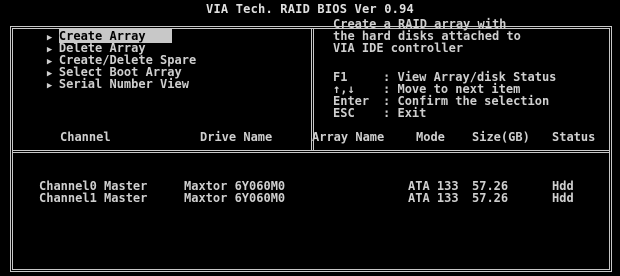  What do you see at coordinates (433, 198) in the screenshot?
I see `cell-mode: ATA 133` at bounding box center [433, 198].